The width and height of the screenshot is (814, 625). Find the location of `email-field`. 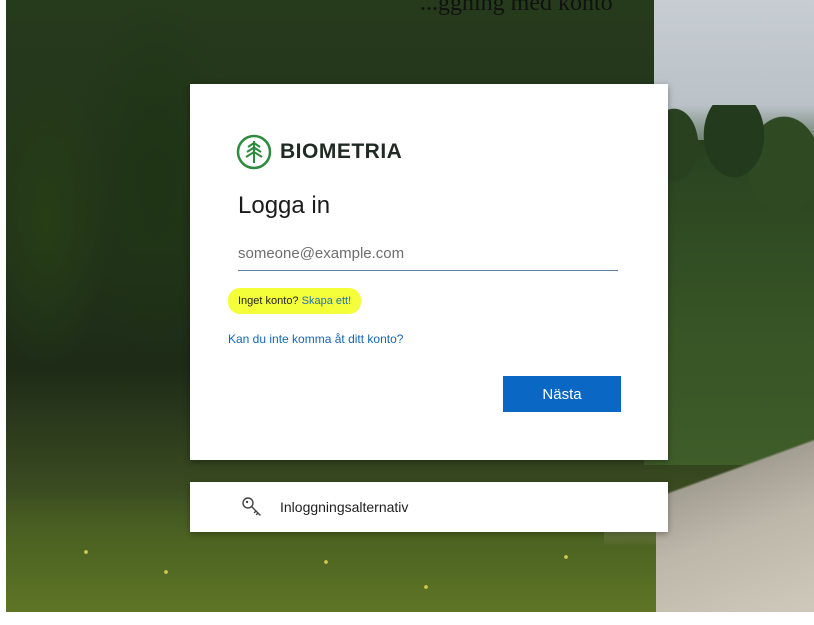

email-field is located at coordinates (428, 253).